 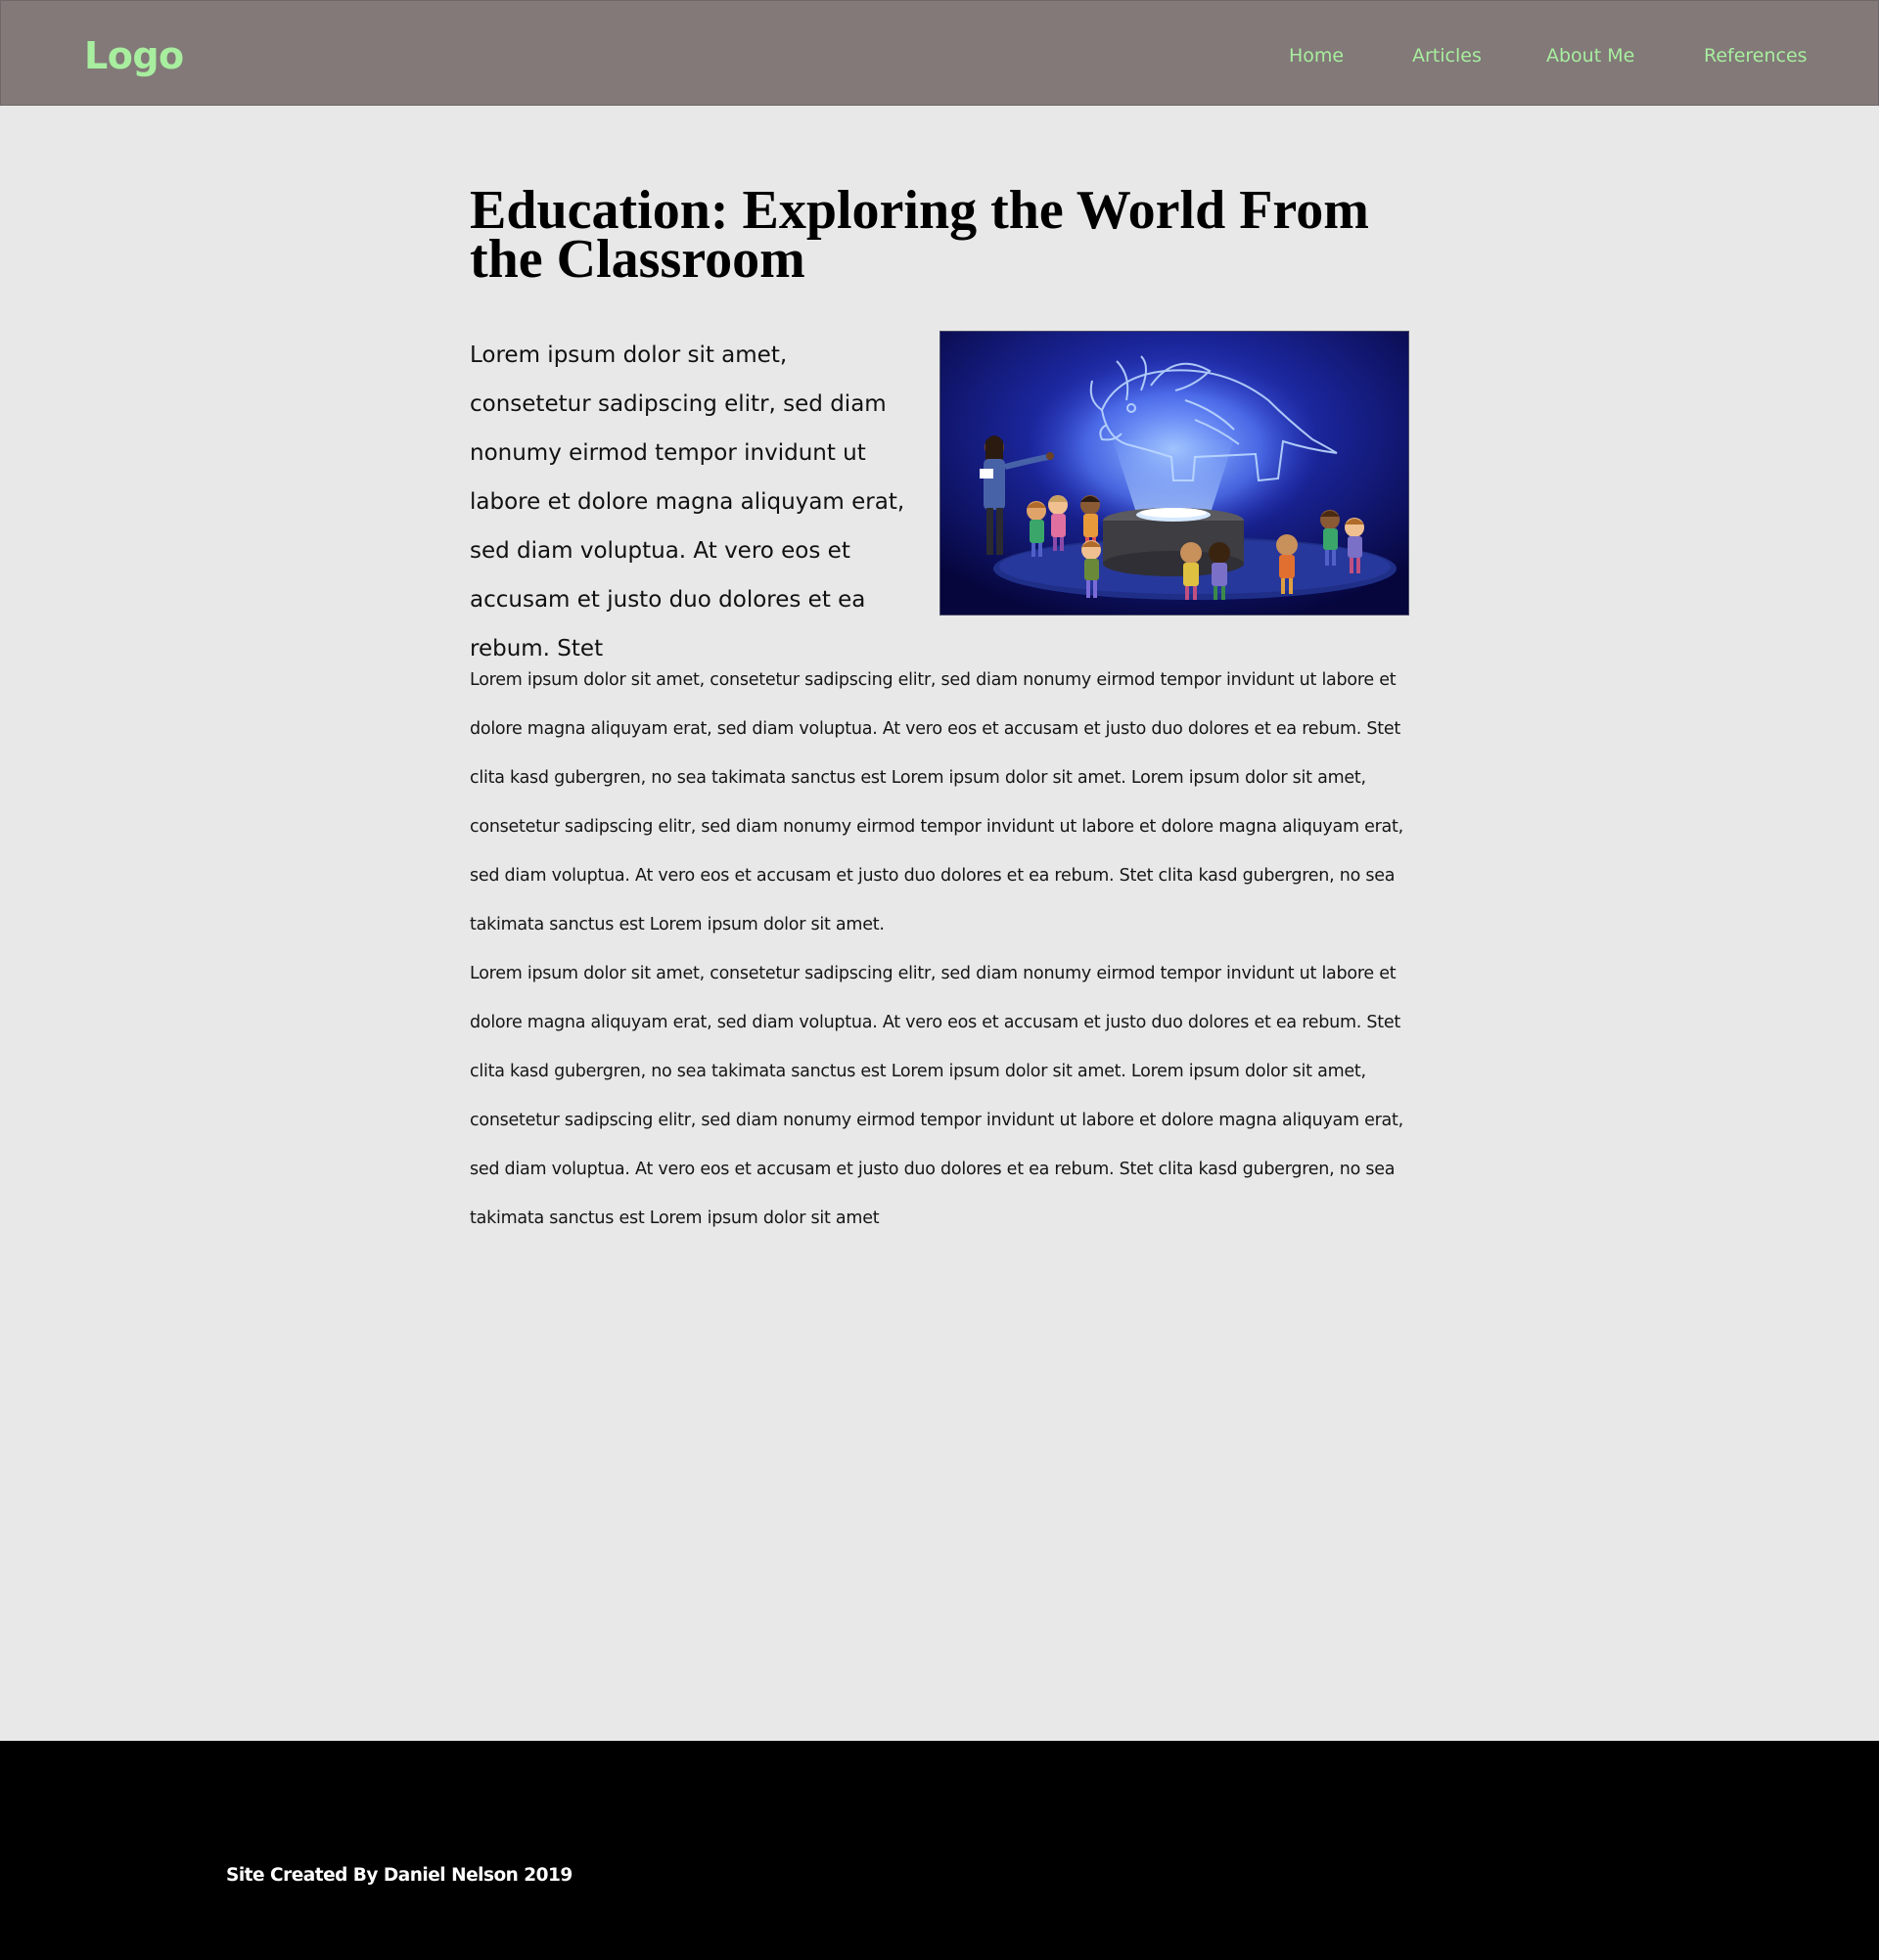 I want to click on nav-link-articles: Articles, so click(x=1447, y=56).